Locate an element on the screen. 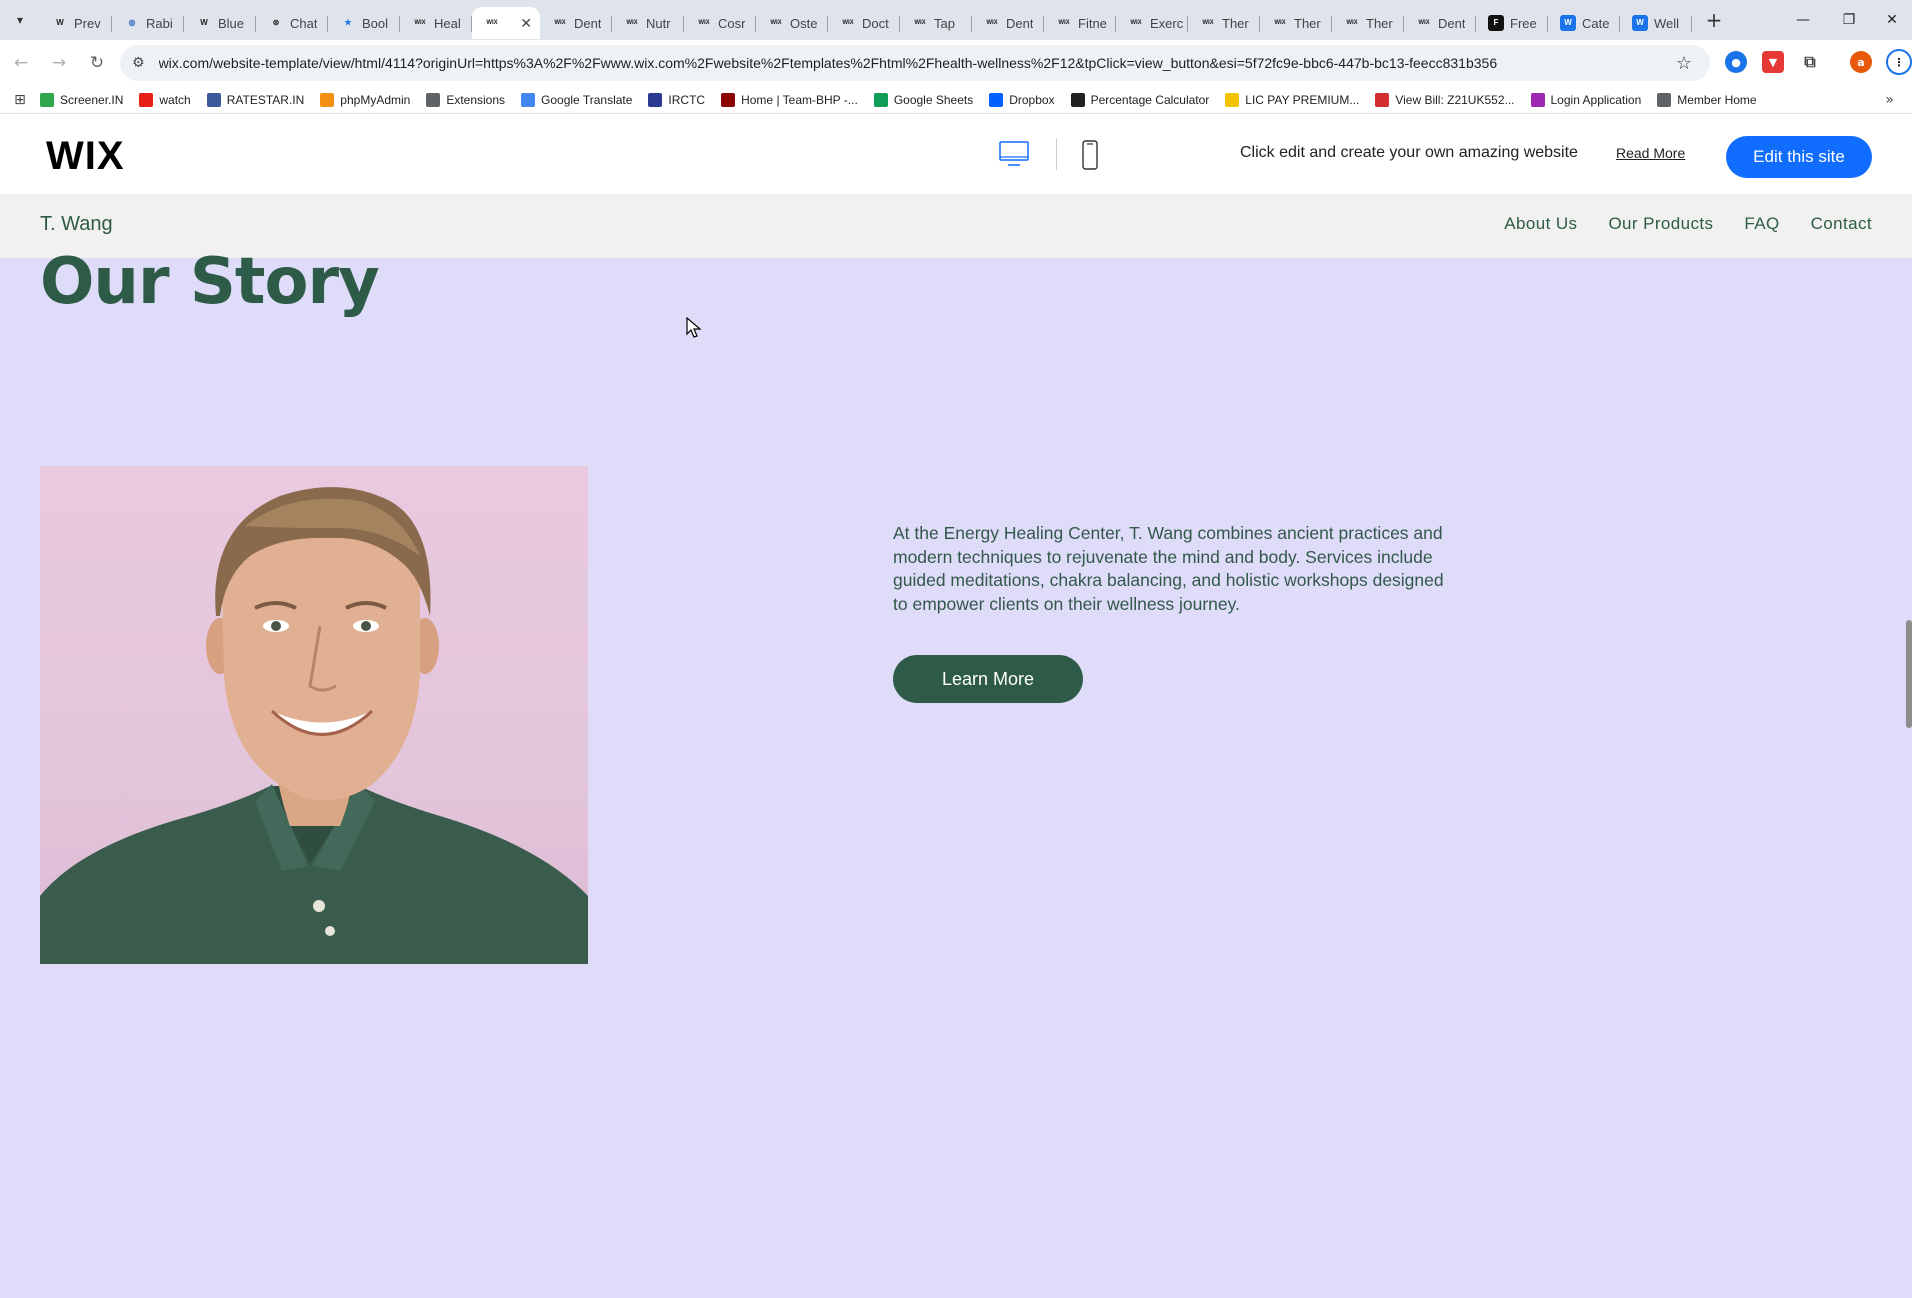 The width and height of the screenshot is (1912, 1298). tab-label: Cate is located at coordinates (1596, 23).